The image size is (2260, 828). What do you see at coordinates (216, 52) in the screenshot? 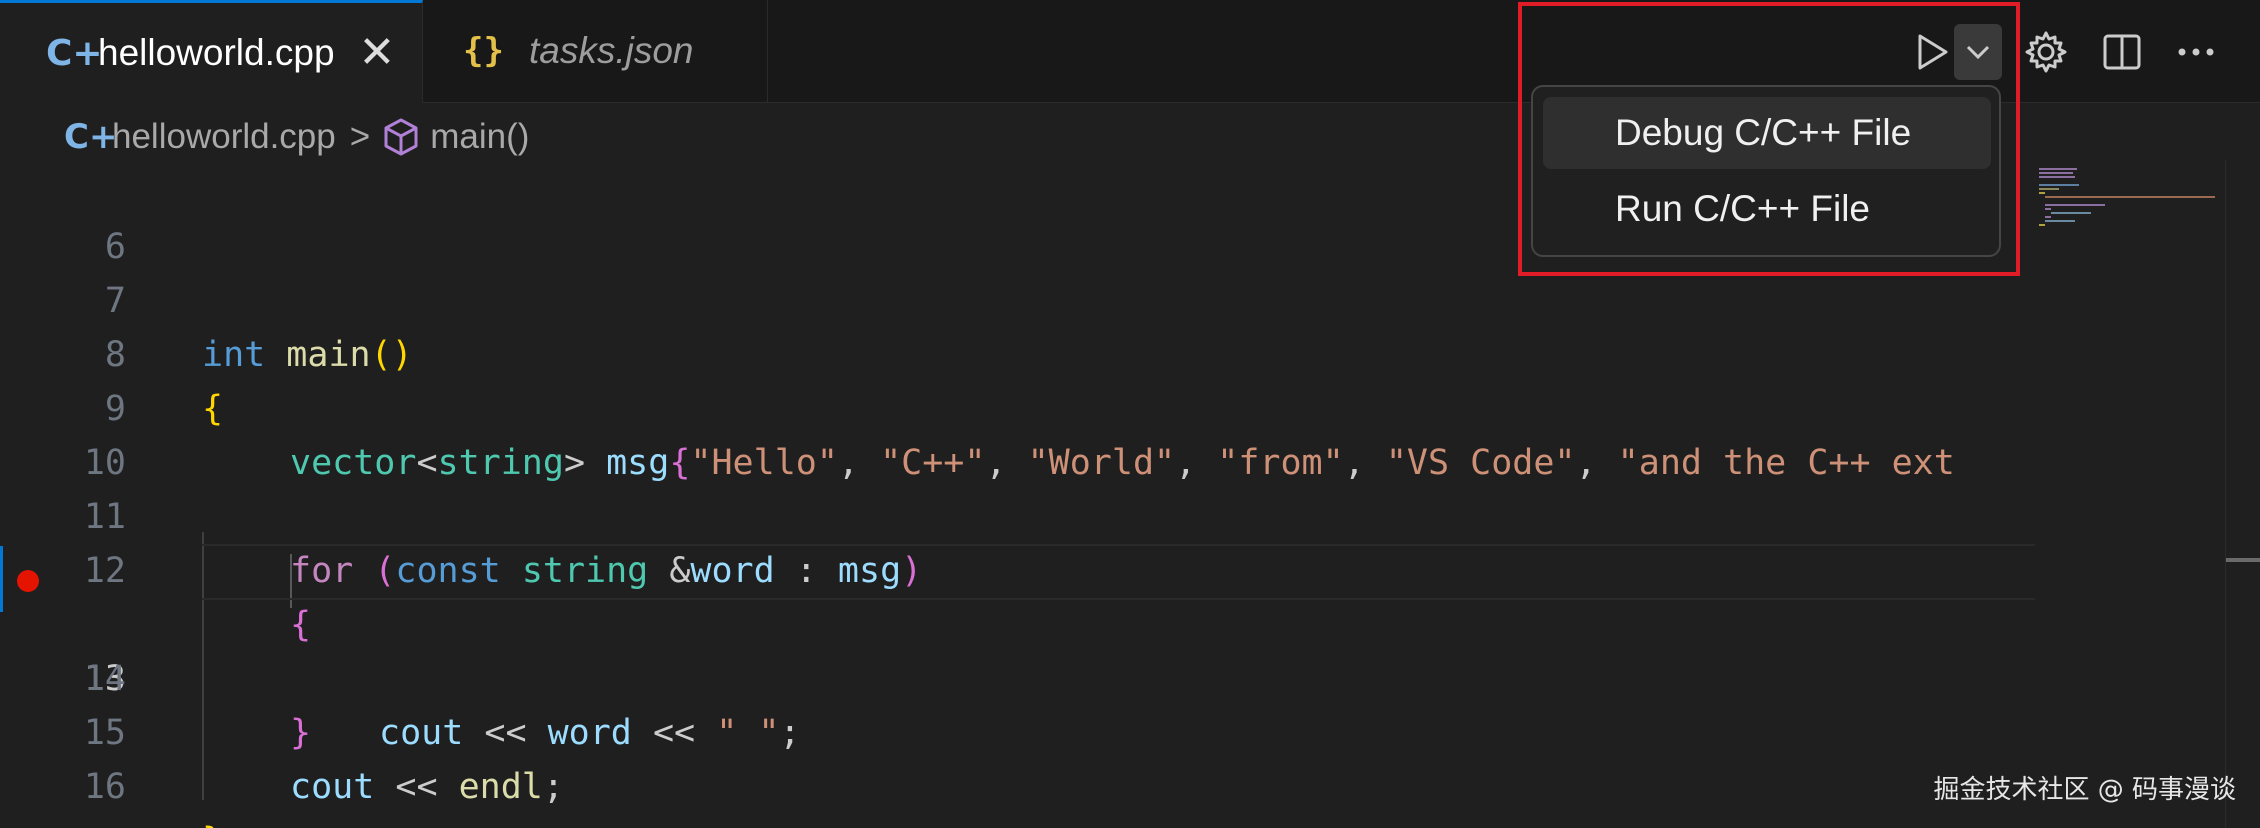
I see `tab-label: helloworld.cpp` at bounding box center [216, 52].